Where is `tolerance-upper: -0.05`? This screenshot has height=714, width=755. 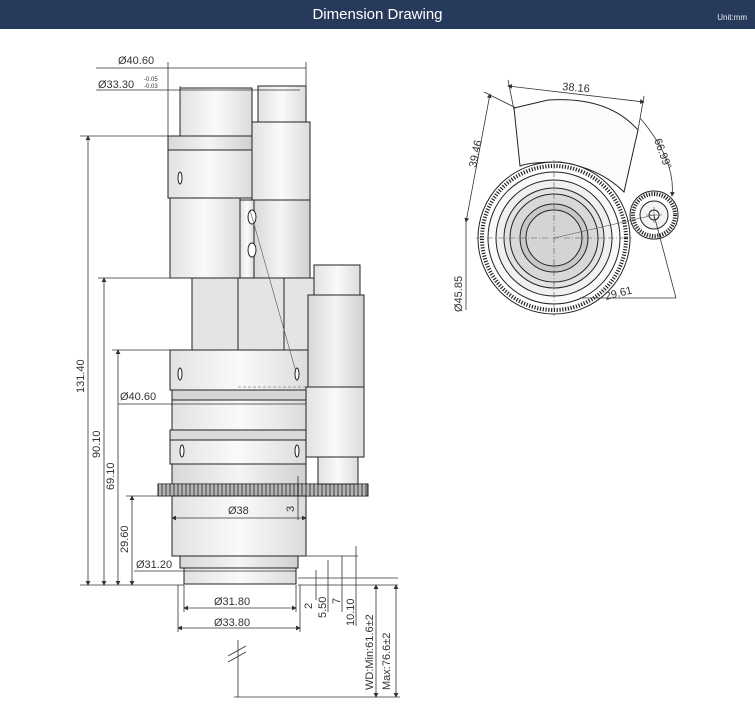 tolerance-upper: -0.05 is located at coordinates (151, 80).